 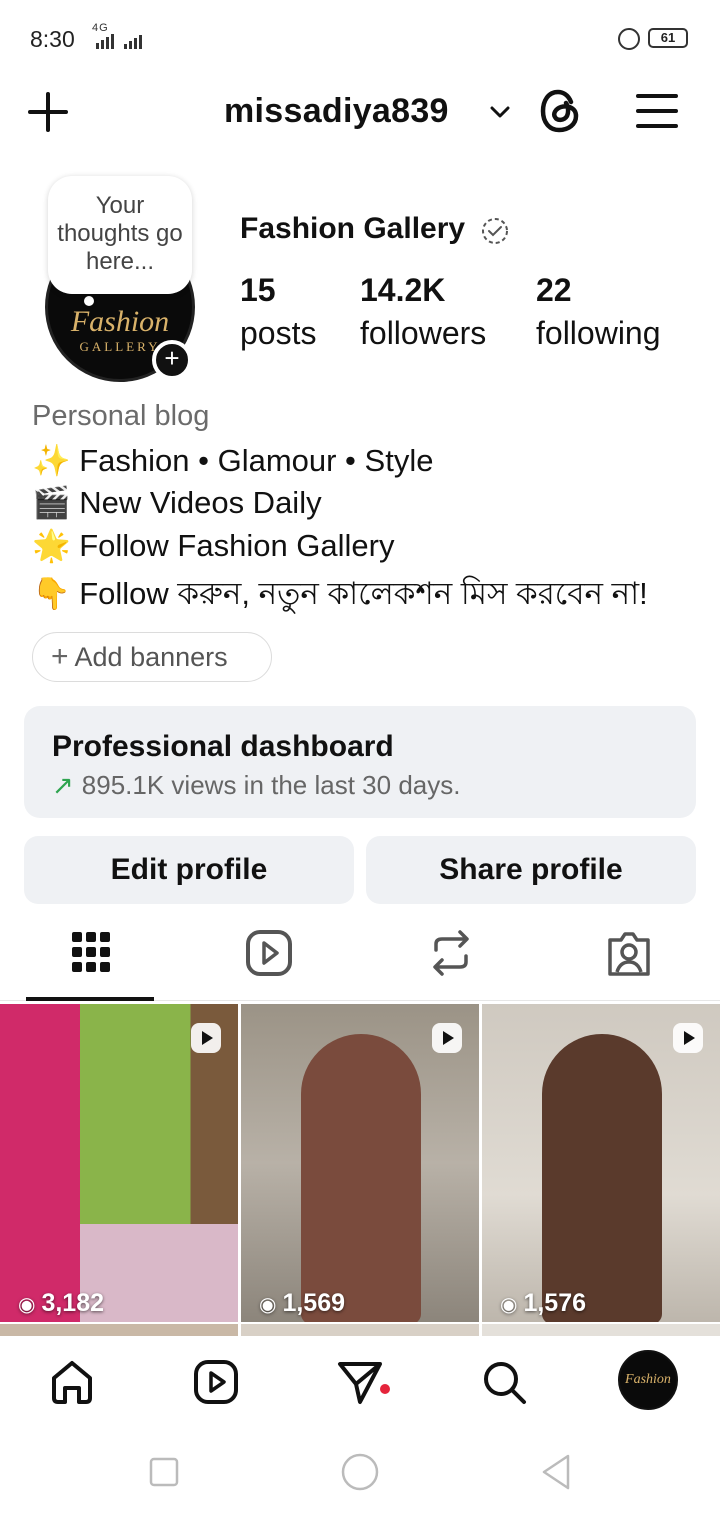 What do you see at coordinates (314, 1303) in the screenshot?
I see `view-count-value: 1,569` at bounding box center [314, 1303].